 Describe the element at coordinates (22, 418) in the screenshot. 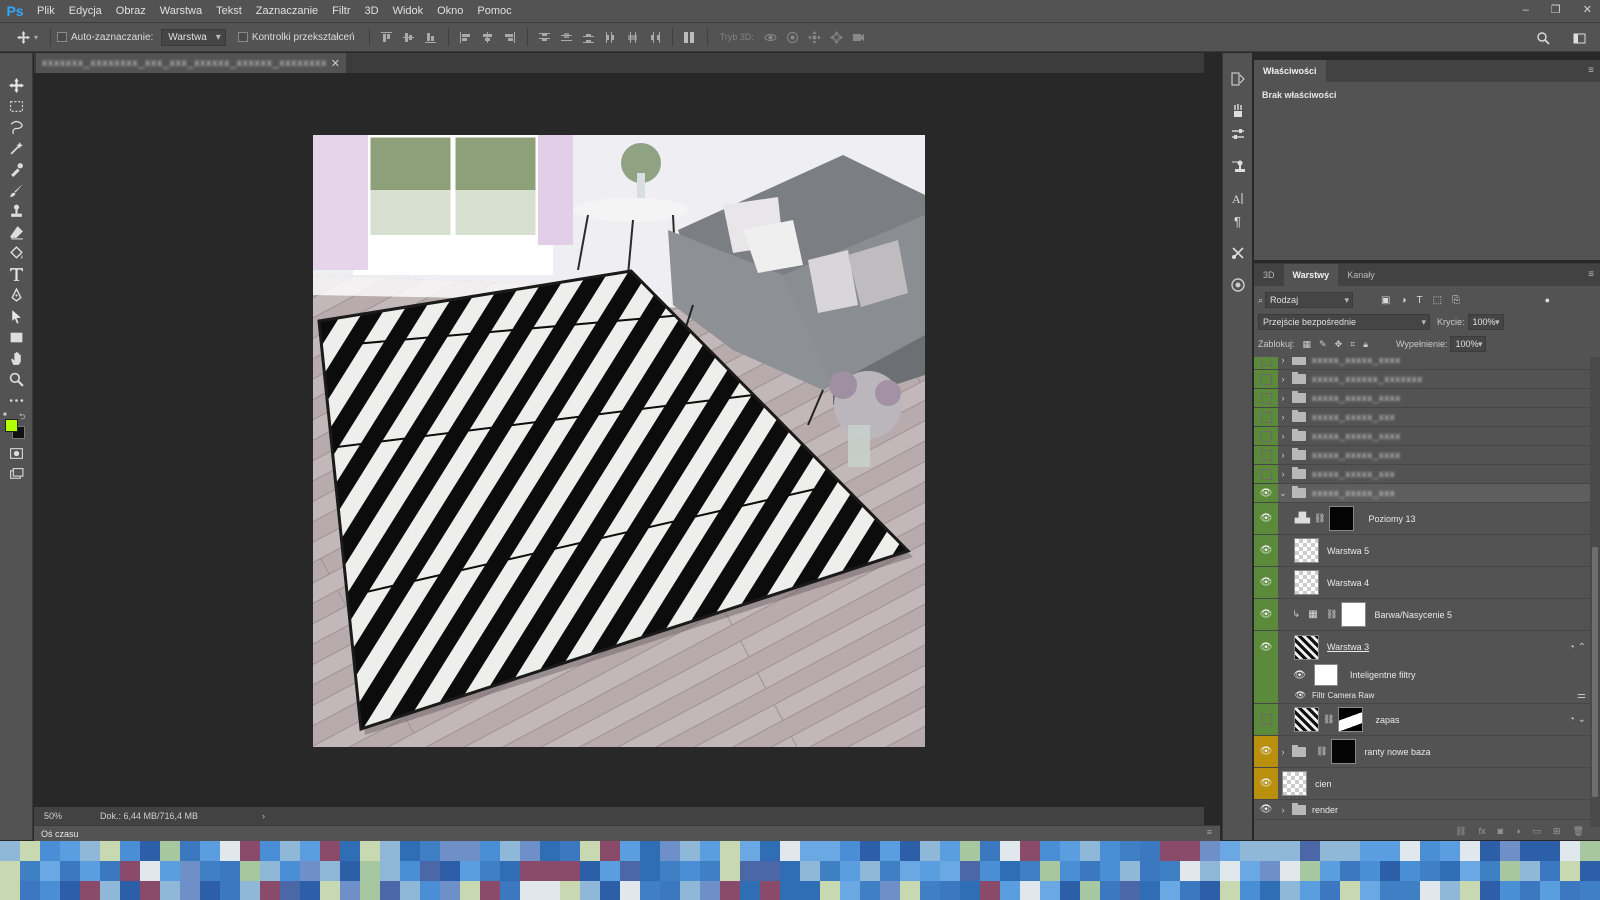

I see `swap-colors-icon: ⮌` at that location.